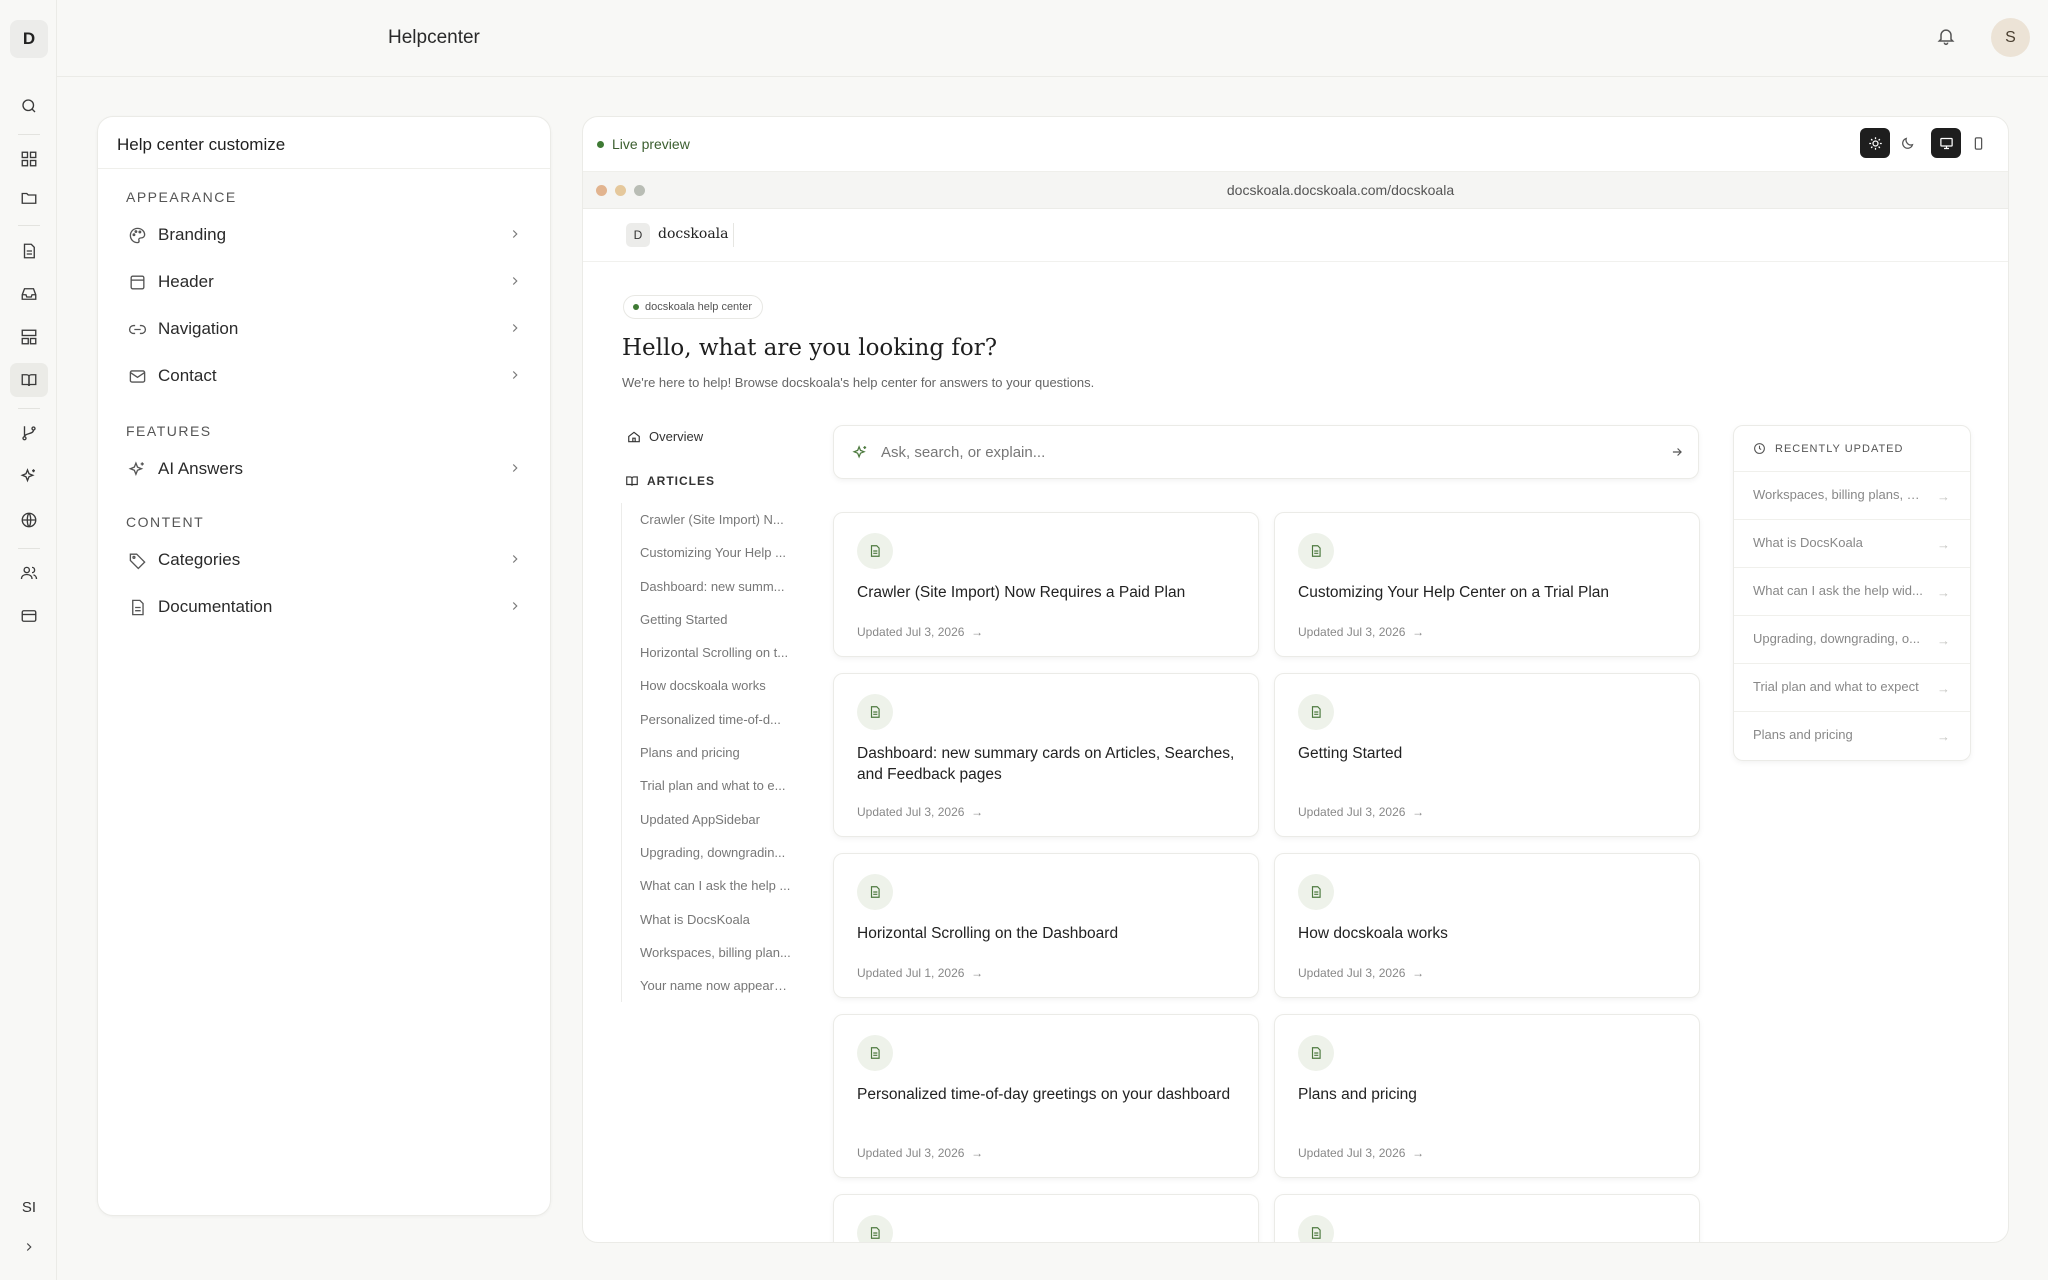 This screenshot has height=1280, width=2048. Describe the element at coordinates (706, 819) in the screenshot. I see `sidebar-article-link: Updated AppSidebar` at that location.